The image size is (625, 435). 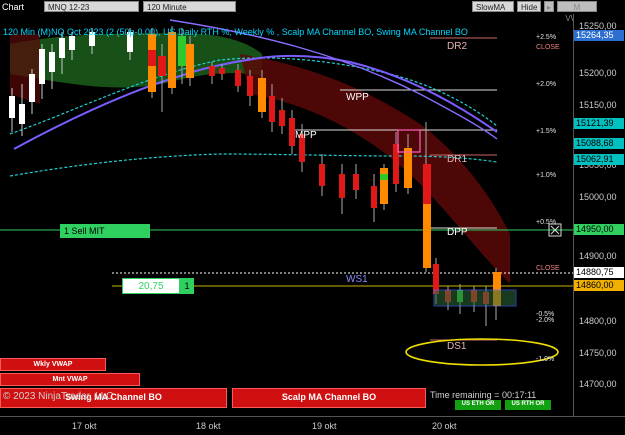 What do you see at coordinates (457, 346) in the screenshot?
I see `ds1-label: DS1` at bounding box center [457, 346].